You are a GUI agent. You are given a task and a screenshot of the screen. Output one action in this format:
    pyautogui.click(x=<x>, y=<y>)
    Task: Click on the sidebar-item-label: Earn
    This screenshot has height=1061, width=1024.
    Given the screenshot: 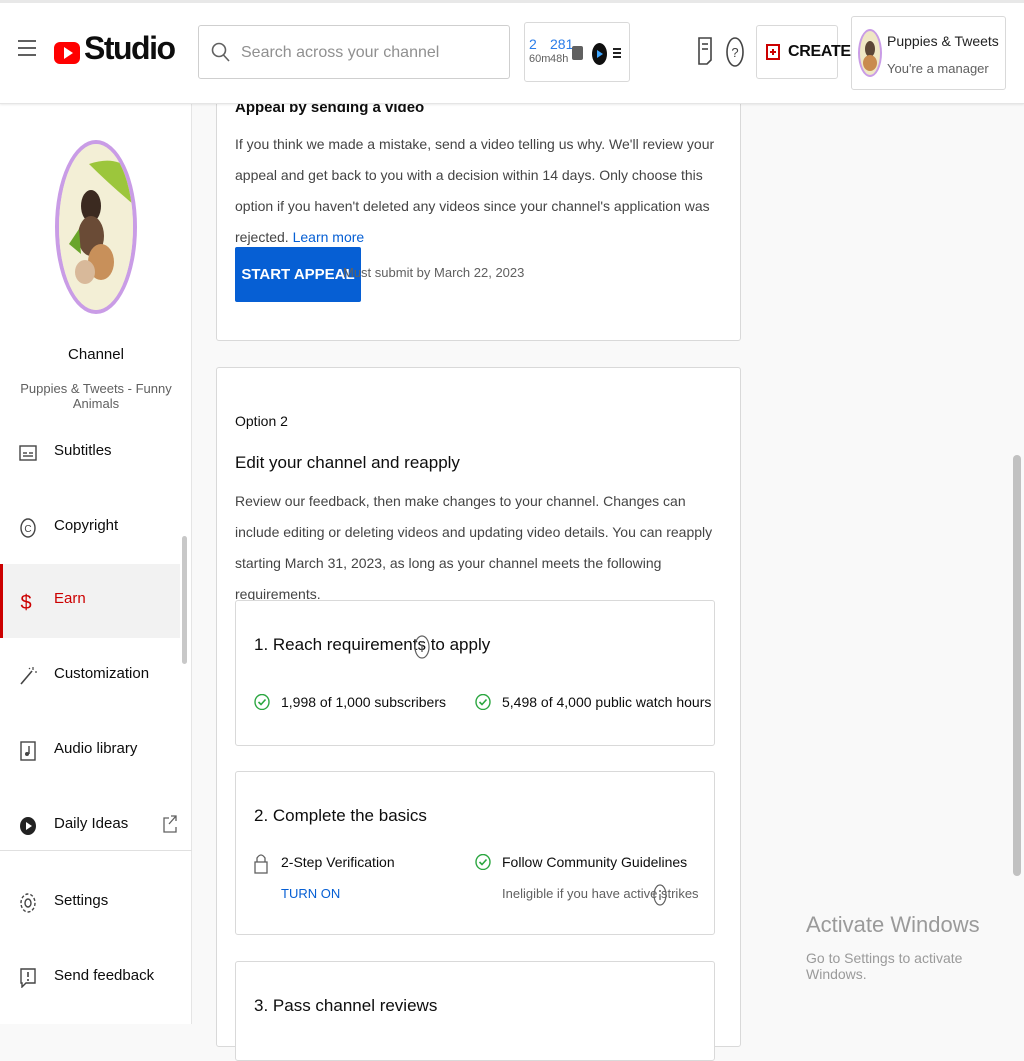 What is the action you would take?
    pyautogui.click(x=70, y=598)
    